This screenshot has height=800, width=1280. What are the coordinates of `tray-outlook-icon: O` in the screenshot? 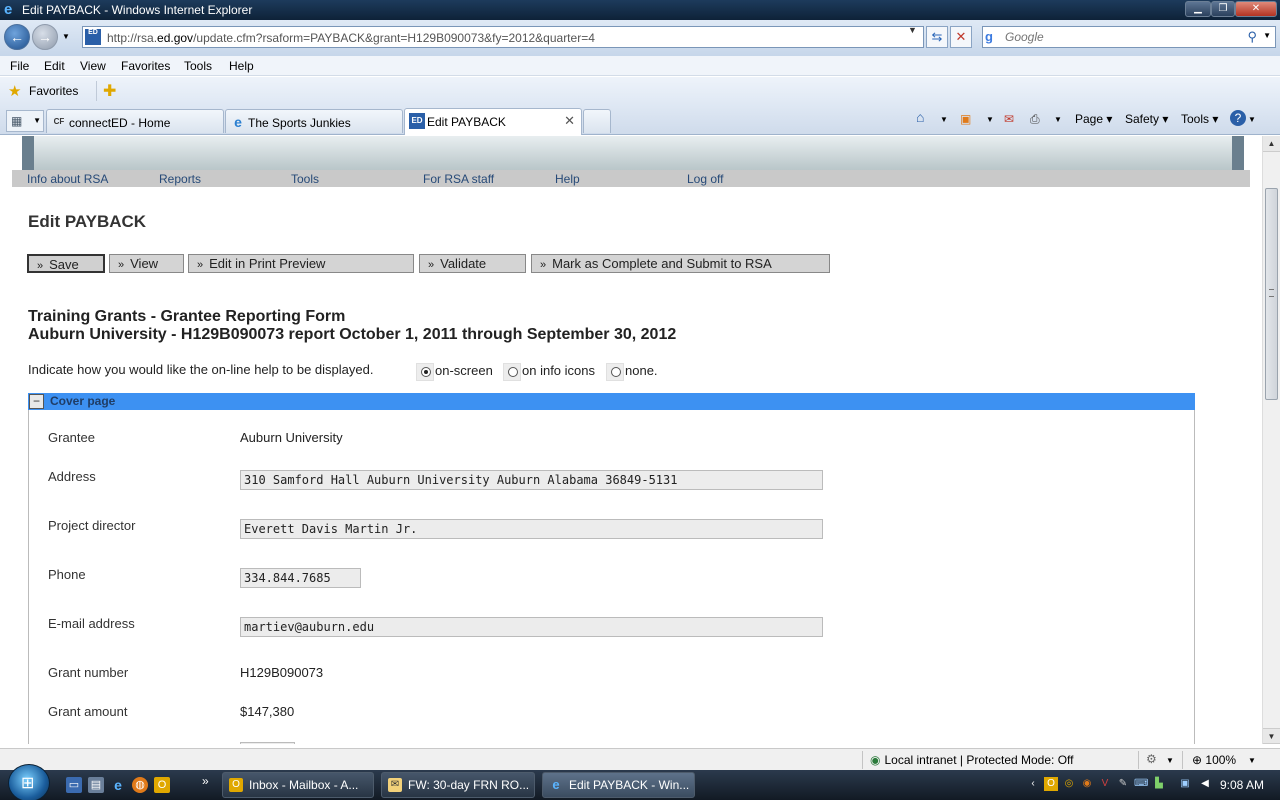 It's located at (1051, 784).